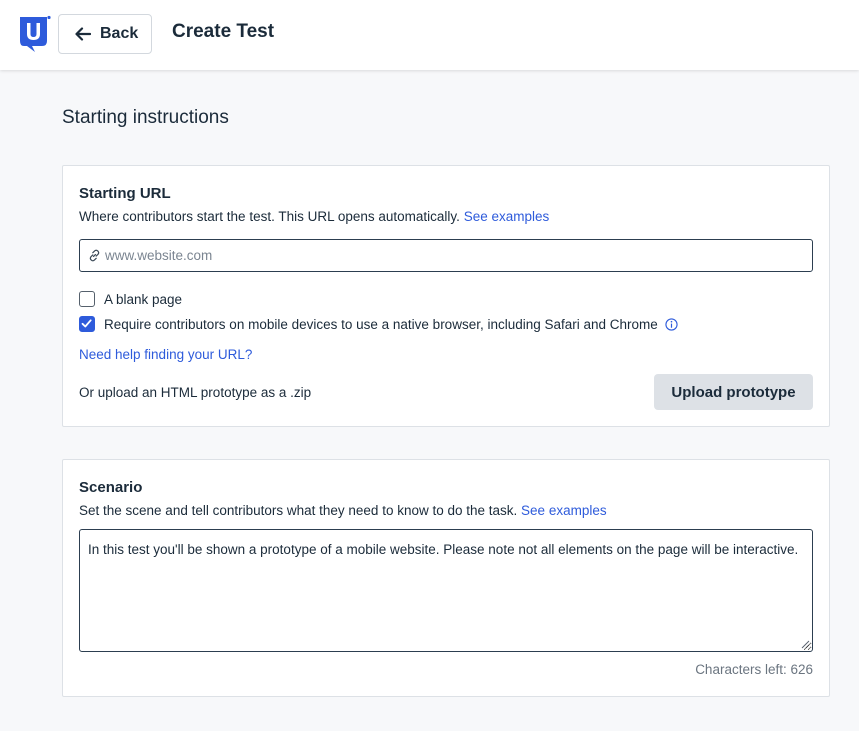 The image size is (859, 731). What do you see at coordinates (805, 644) in the screenshot?
I see `resize-grip-icon` at bounding box center [805, 644].